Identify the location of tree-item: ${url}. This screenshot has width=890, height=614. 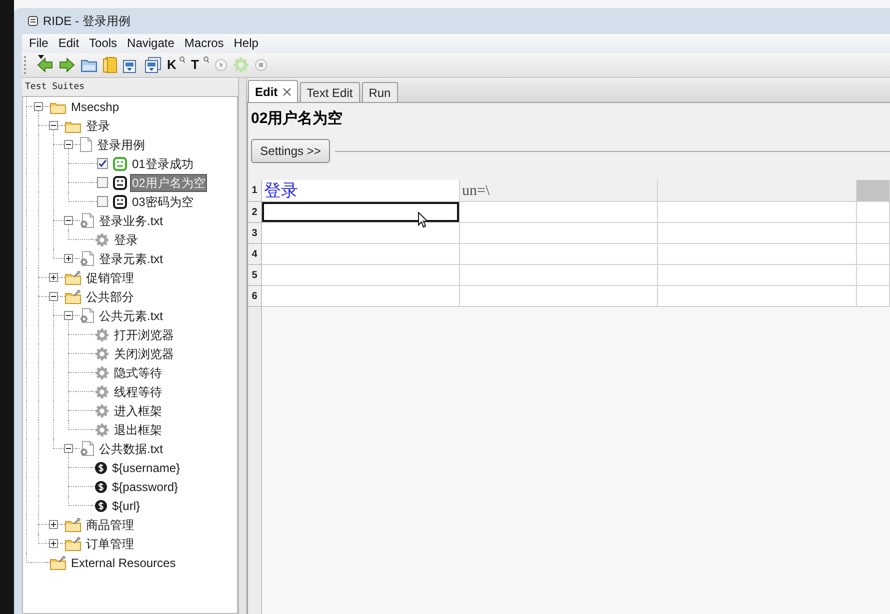
(126, 505).